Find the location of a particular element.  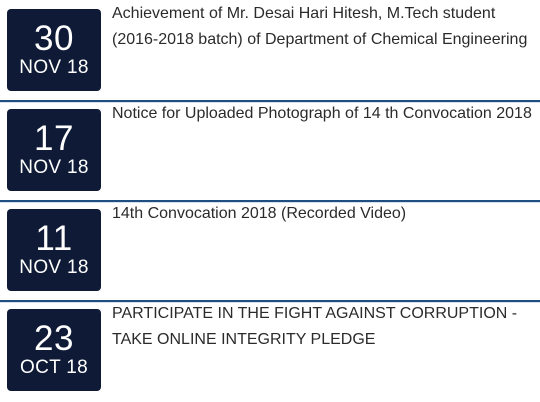

date-day: 23 is located at coordinates (54, 338).